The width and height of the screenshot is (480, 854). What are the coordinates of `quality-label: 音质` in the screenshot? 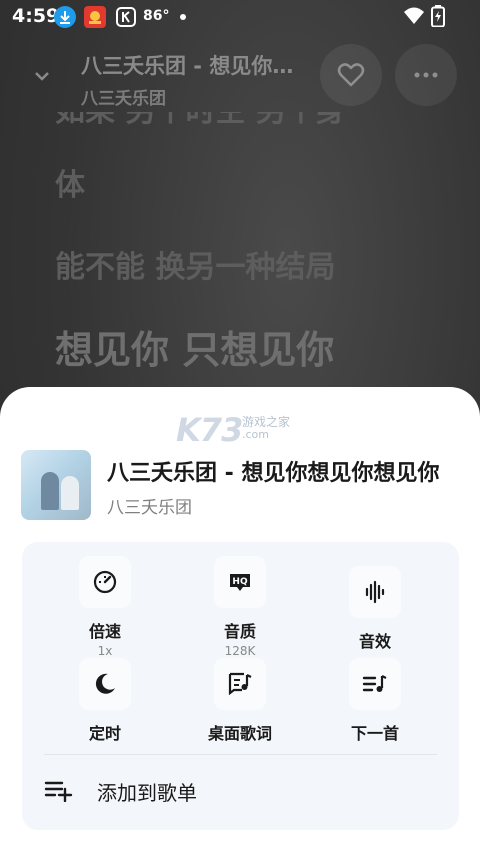 It's located at (239, 631).